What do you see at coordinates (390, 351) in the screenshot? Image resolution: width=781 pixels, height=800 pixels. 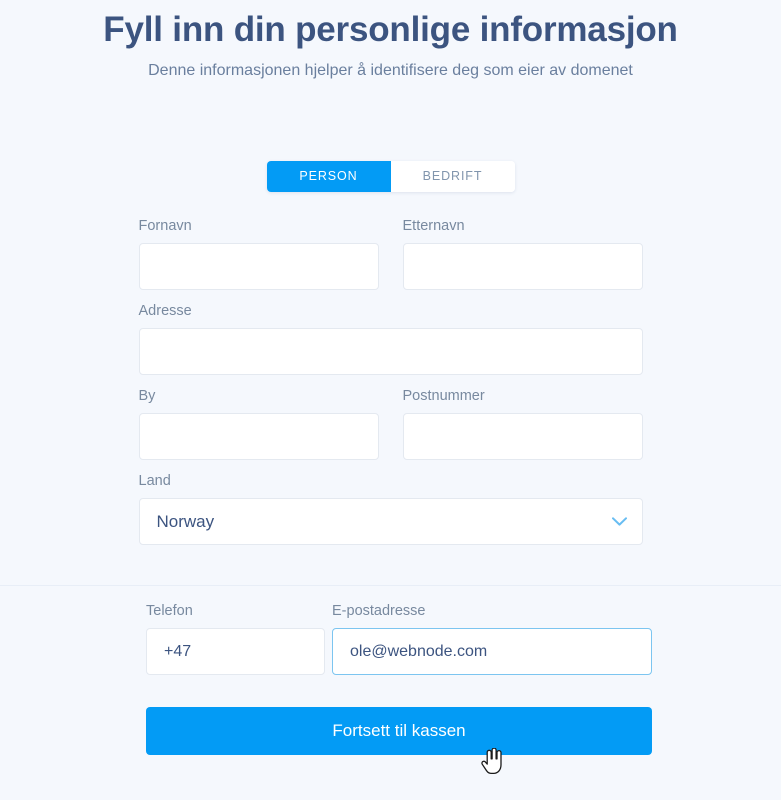 I see `address-input` at bounding box center [390, 351].